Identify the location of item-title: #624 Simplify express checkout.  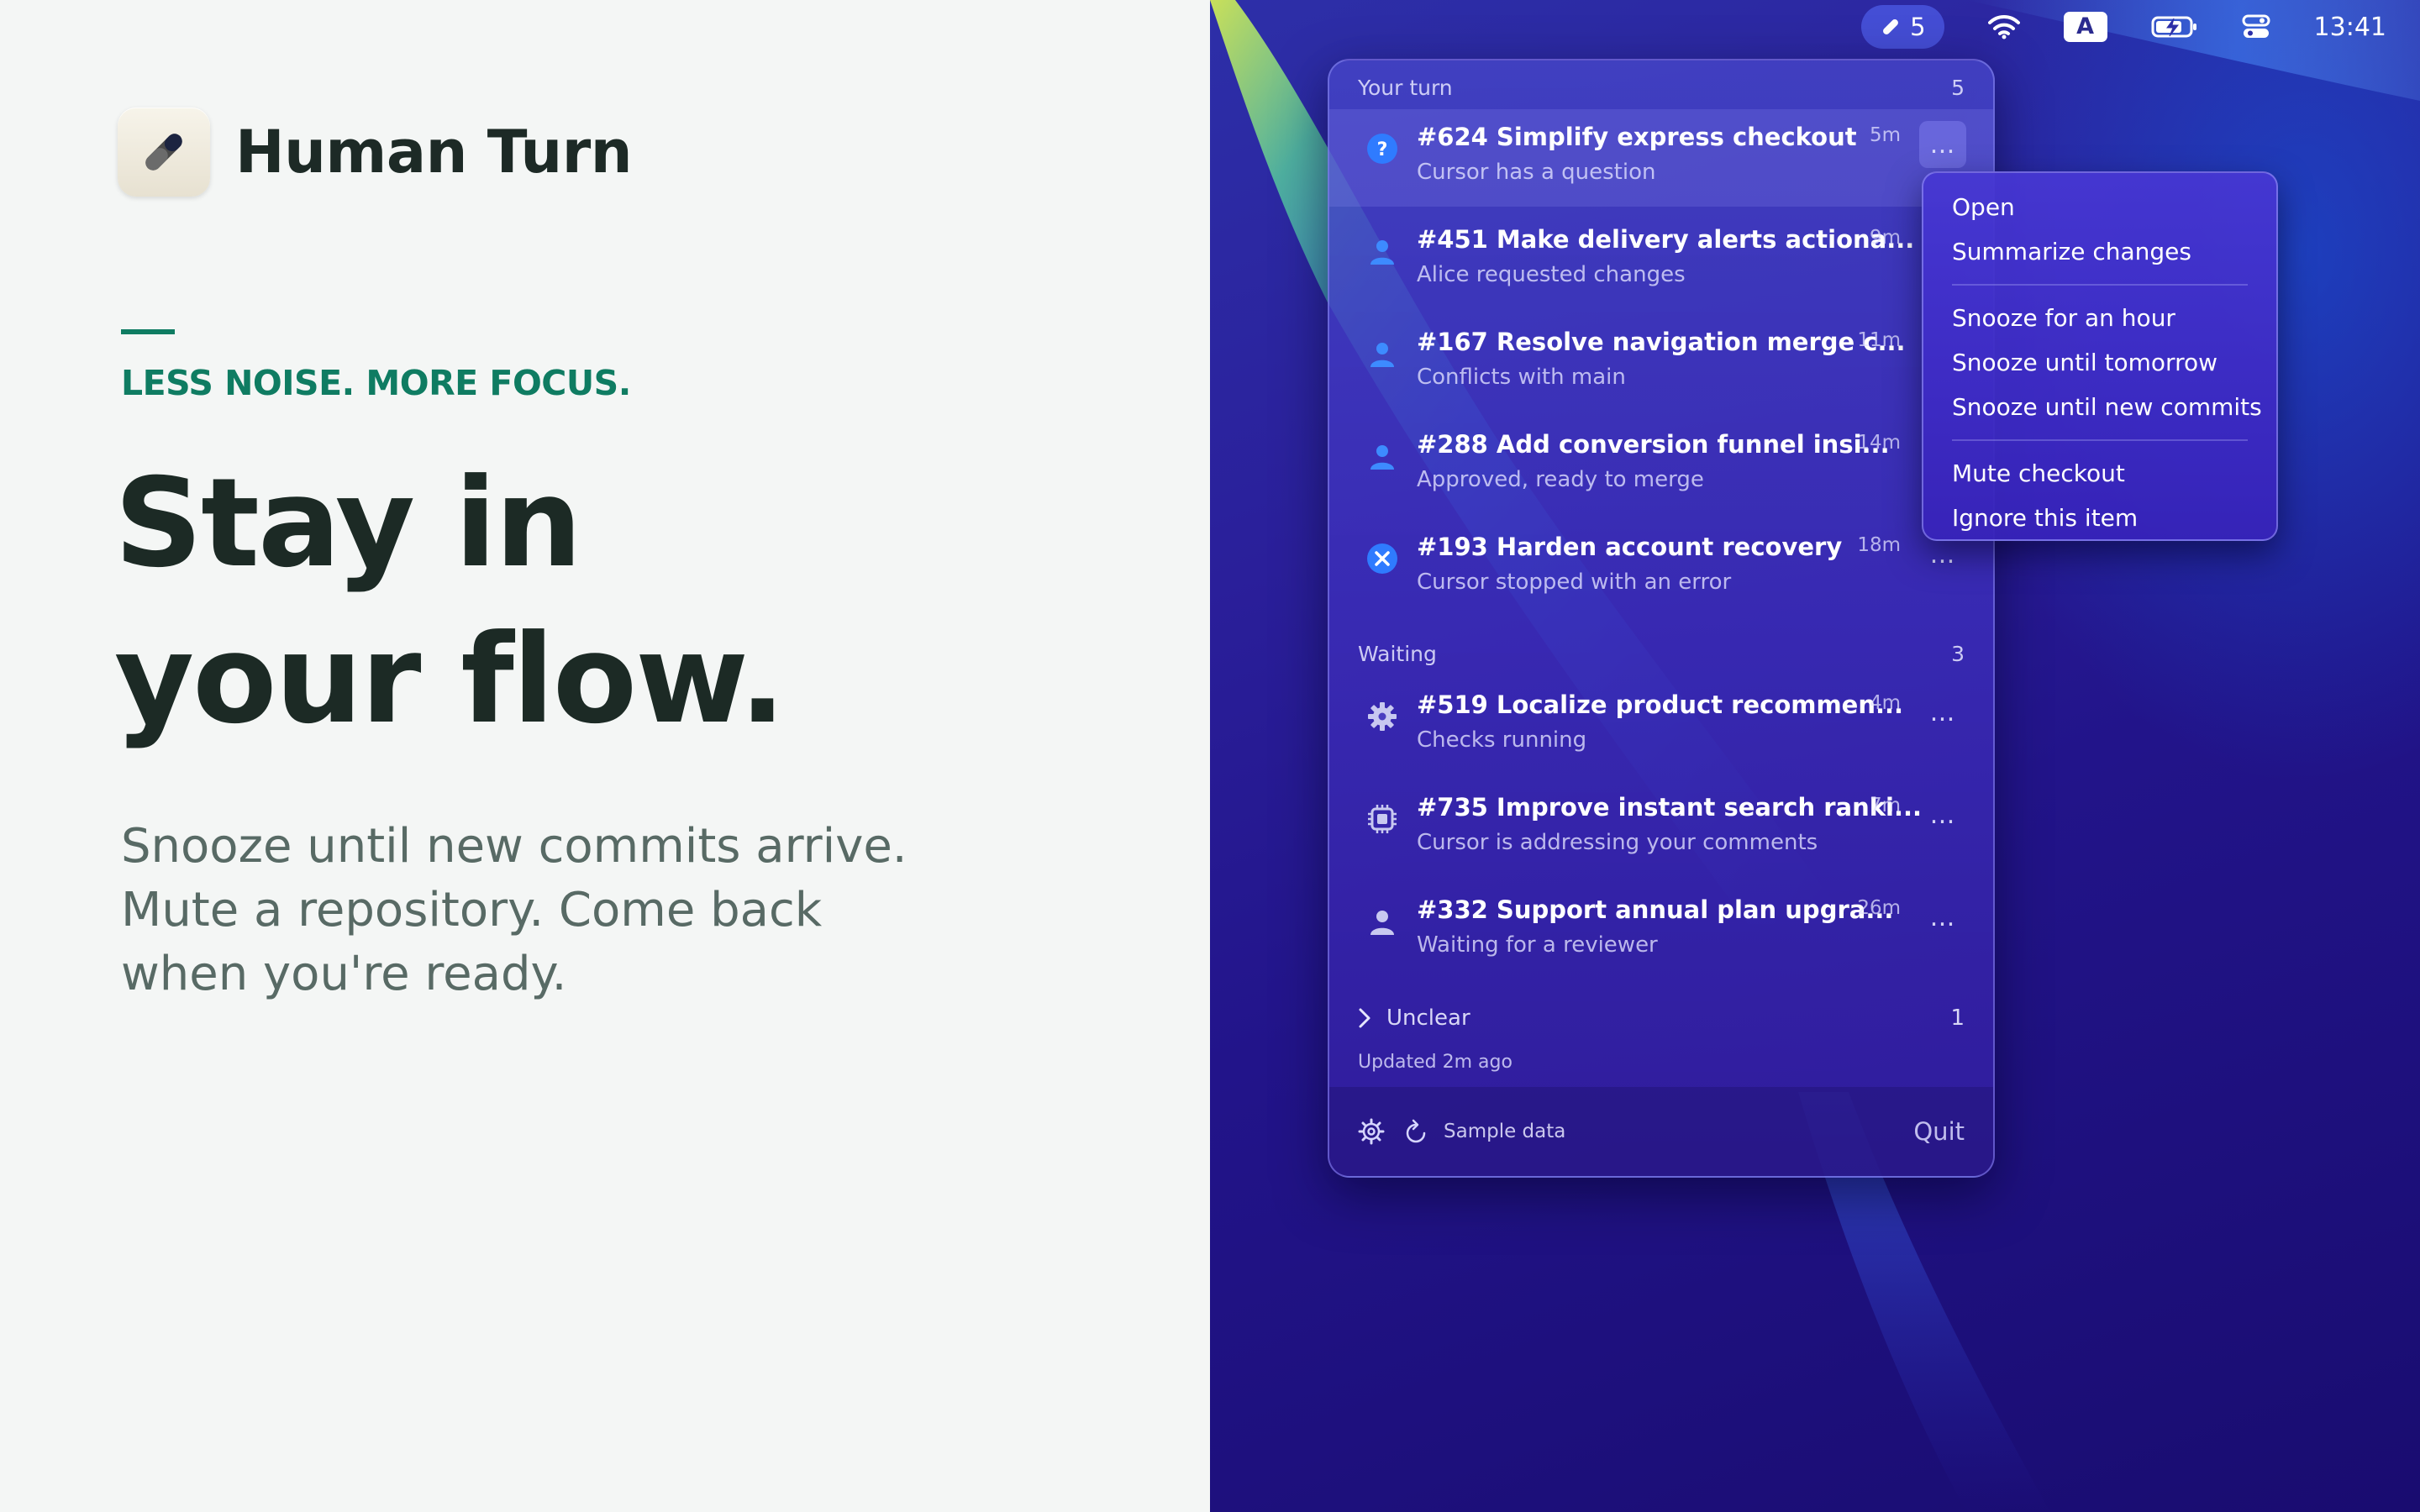
(1637, 137).